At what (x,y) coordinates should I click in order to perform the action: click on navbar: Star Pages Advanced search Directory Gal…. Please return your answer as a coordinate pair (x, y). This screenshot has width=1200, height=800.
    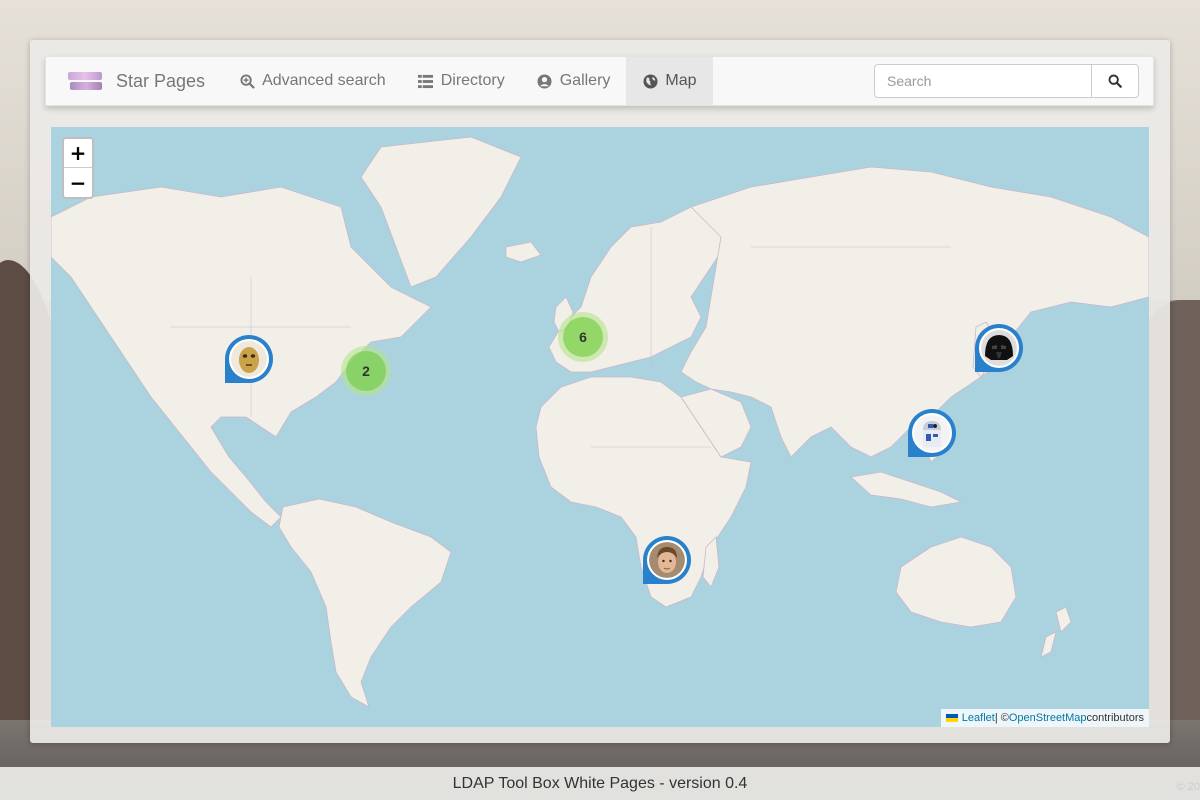
    Looking at the image, I should click on (599, 81).